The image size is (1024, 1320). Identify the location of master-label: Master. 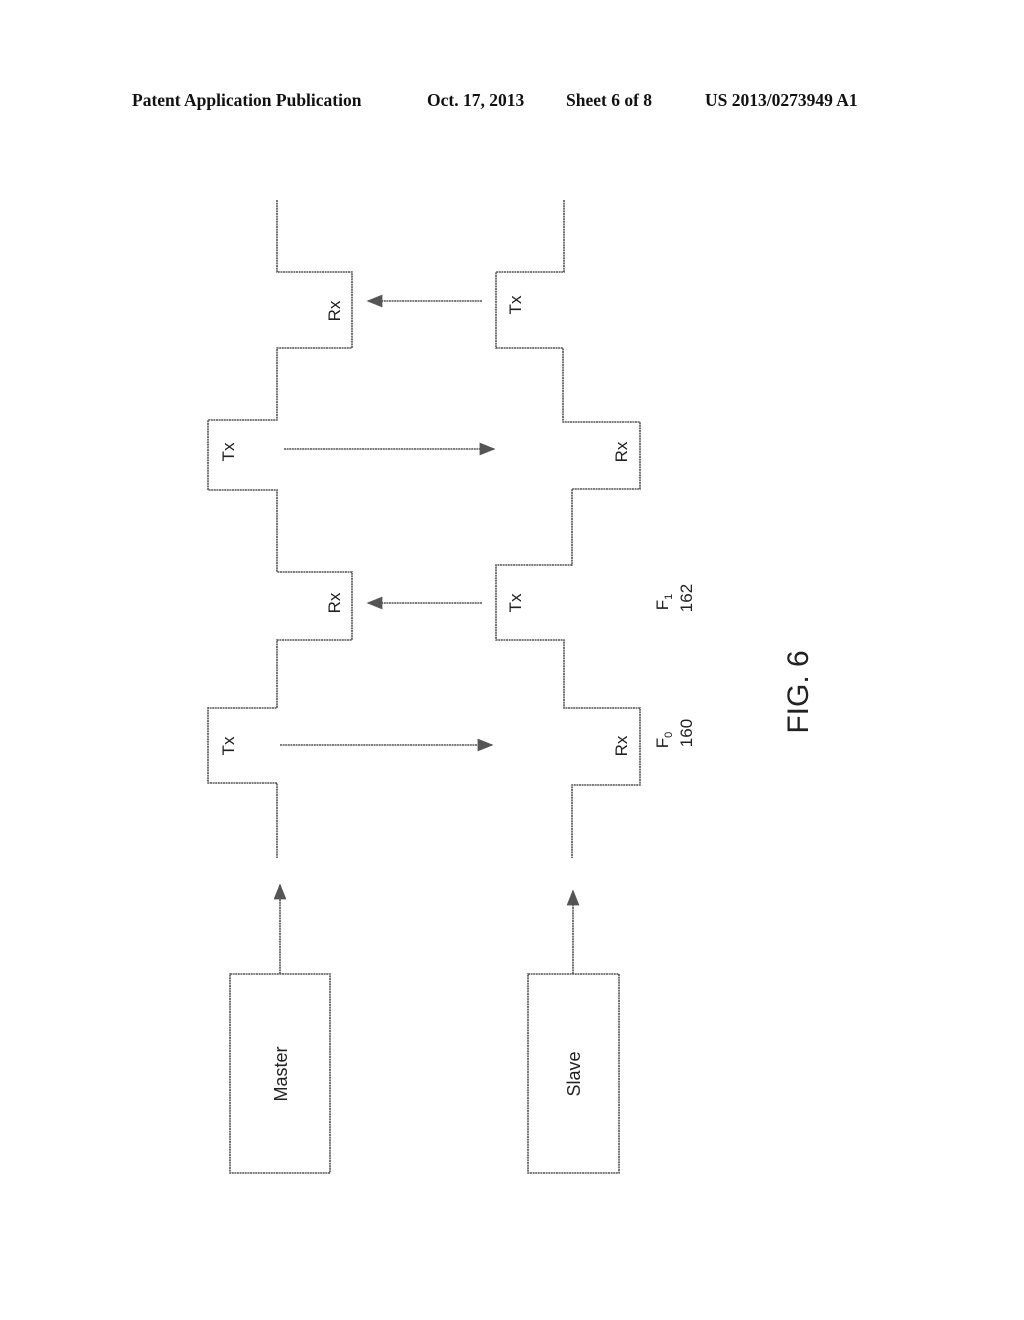
(281, 1073).